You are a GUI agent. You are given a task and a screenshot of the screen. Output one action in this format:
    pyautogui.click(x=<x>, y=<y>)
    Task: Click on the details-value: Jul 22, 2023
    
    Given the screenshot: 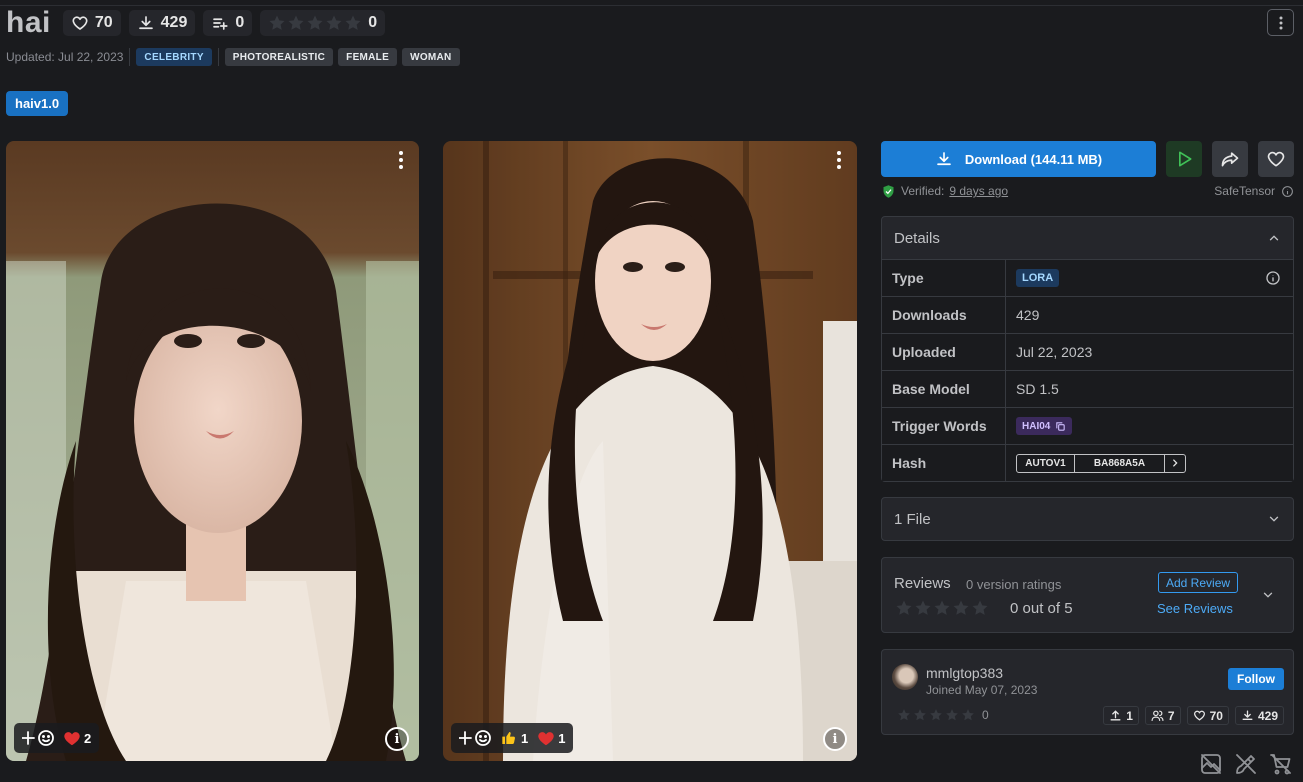 What is the action you would take?
    pyautogui.click(x=1054, y=352)
    